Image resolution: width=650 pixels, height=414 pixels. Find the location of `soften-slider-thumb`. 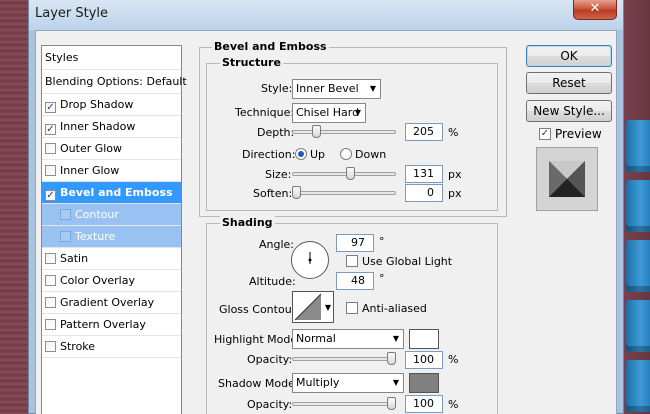

soften-slider-thumb is located at coordinates (296, 192).